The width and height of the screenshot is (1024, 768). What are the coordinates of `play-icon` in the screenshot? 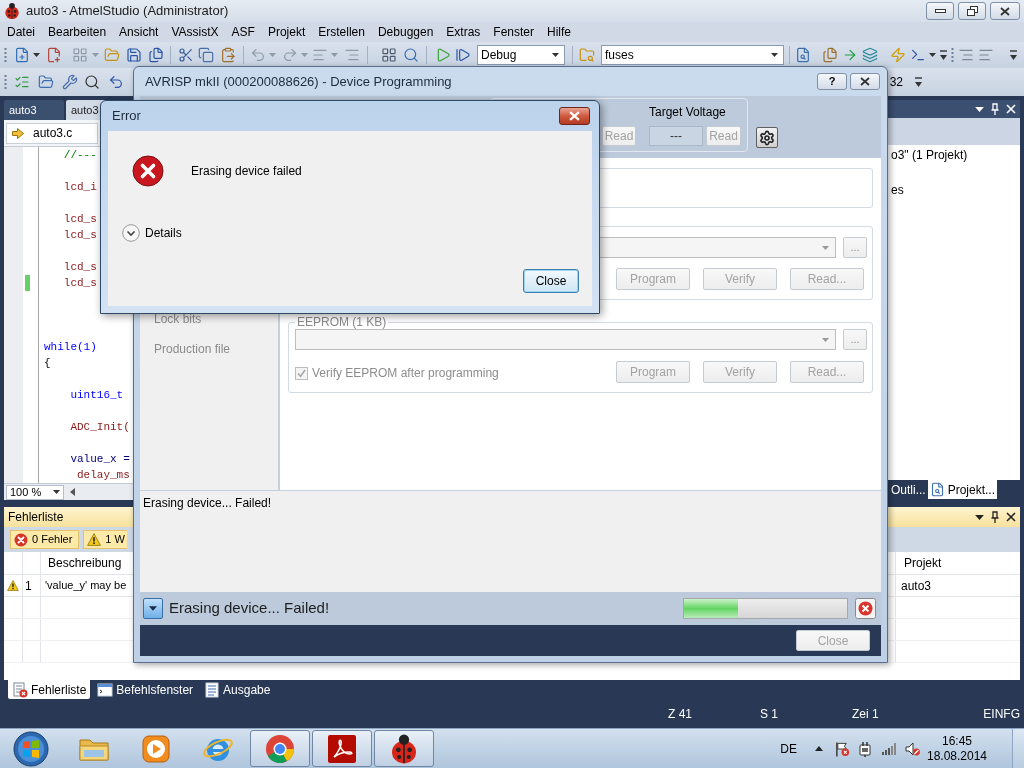 It's located at (443, 55).